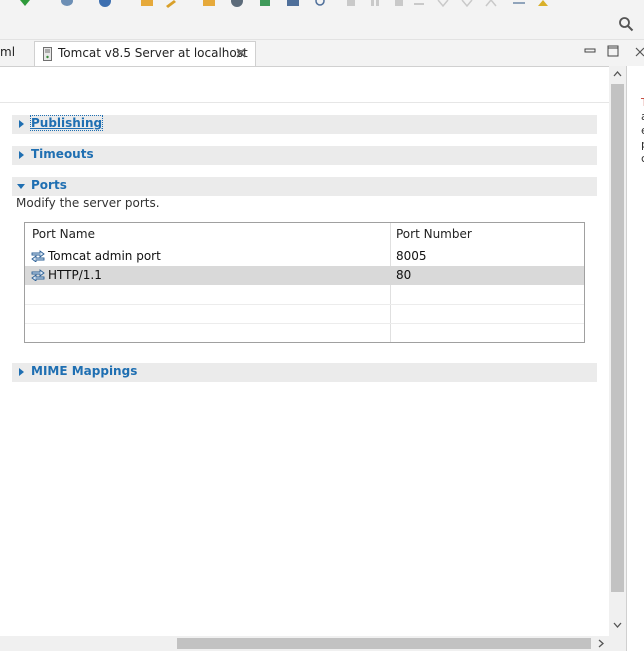 This screenshot has width=644, height=651. Describe the element at coordinates (304, 124) in the screenshot. I see `section-publishing: Publishing` at that location.